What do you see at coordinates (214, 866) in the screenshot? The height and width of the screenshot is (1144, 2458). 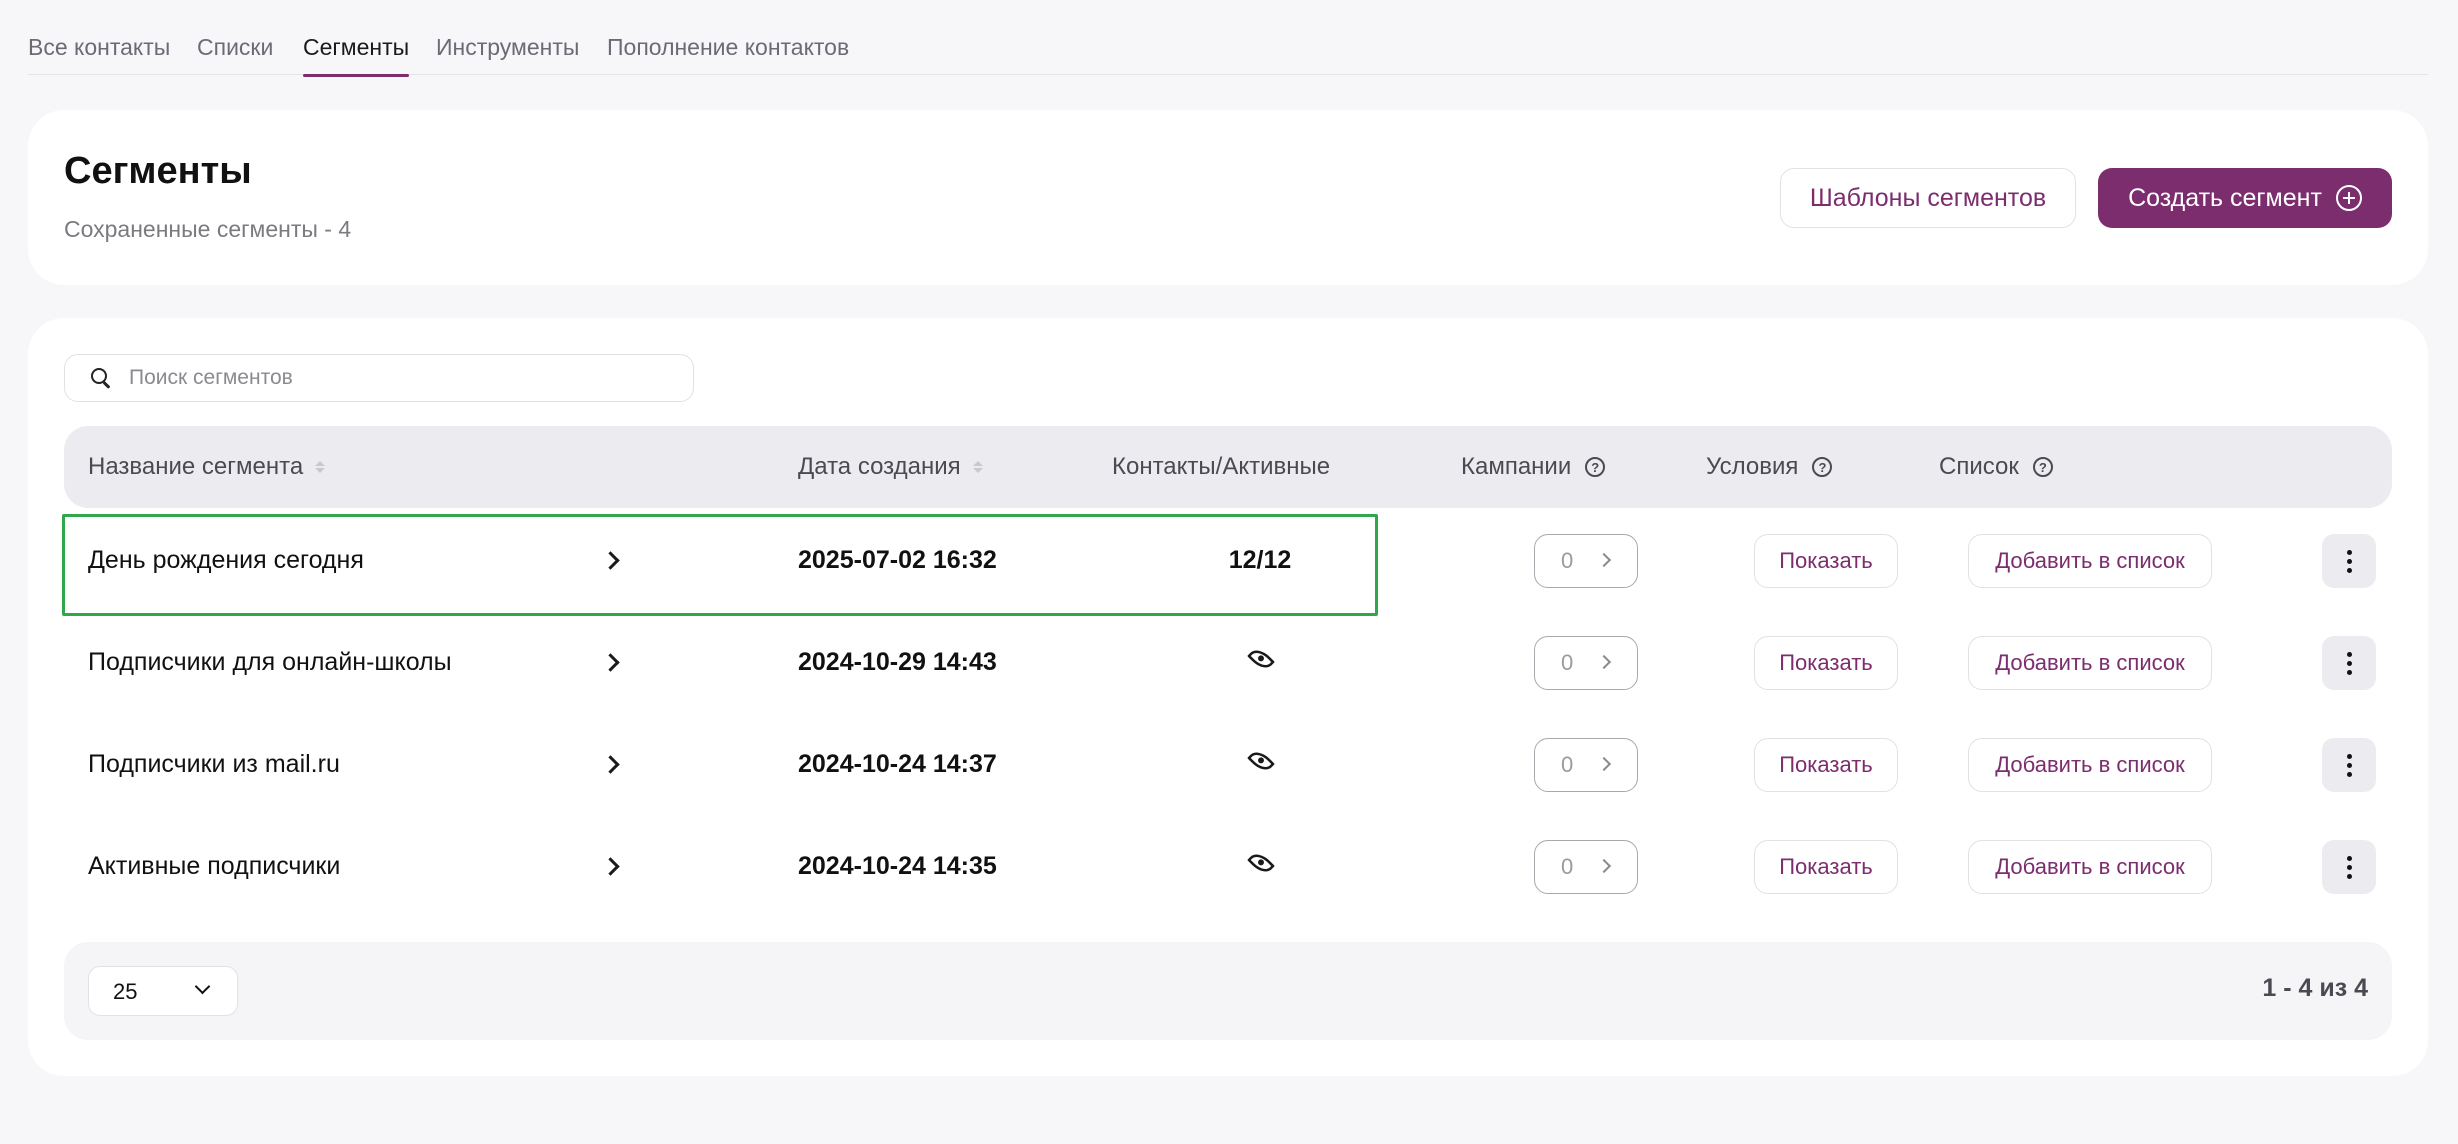 I see `segment-name: Активные подписчики` at bounding box center [214, 866].